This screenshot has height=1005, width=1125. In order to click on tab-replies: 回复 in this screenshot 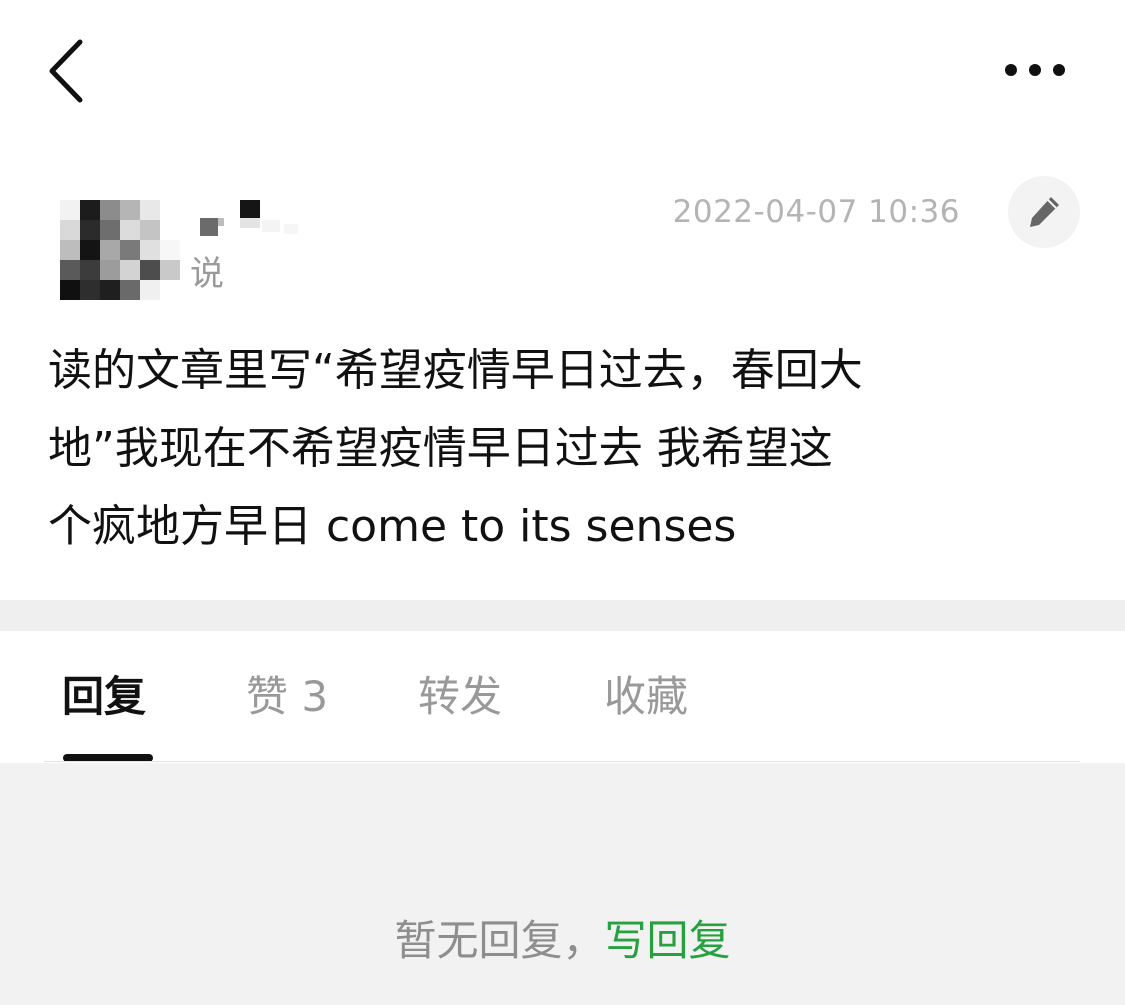, I will do `click(104, 697)`.